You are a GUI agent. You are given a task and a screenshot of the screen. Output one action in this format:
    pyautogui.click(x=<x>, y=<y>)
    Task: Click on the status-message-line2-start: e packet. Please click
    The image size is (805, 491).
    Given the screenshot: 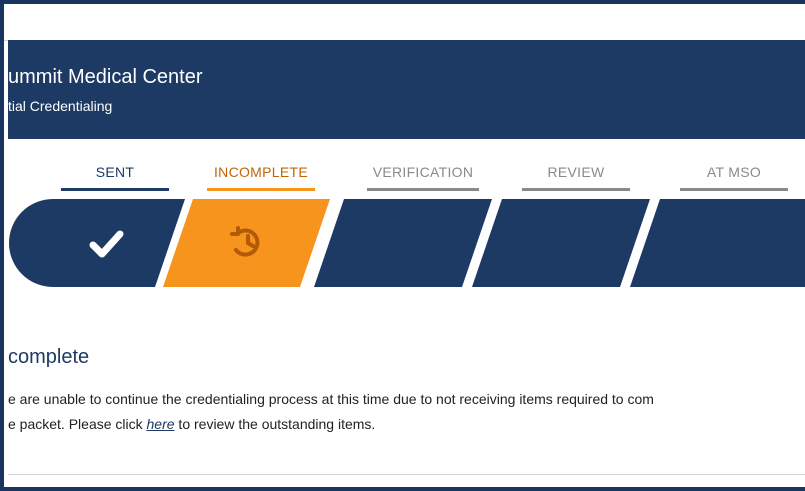 What is the action you would take?
    pyautogui.click(x=77, y=424)
    